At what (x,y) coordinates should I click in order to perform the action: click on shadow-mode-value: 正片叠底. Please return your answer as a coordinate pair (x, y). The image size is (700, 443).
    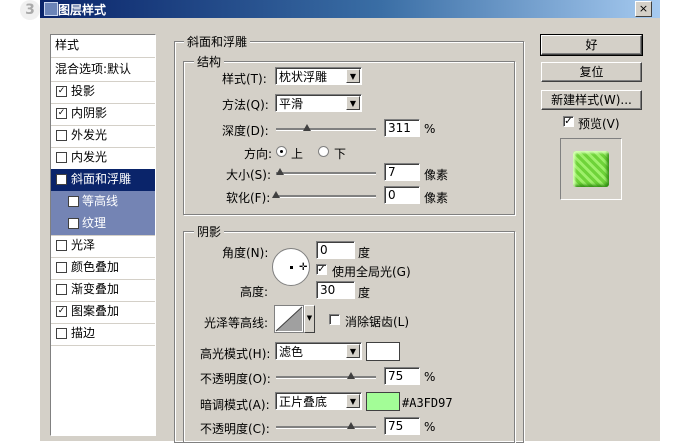
    Looking at the image, I should click on (303, 402).